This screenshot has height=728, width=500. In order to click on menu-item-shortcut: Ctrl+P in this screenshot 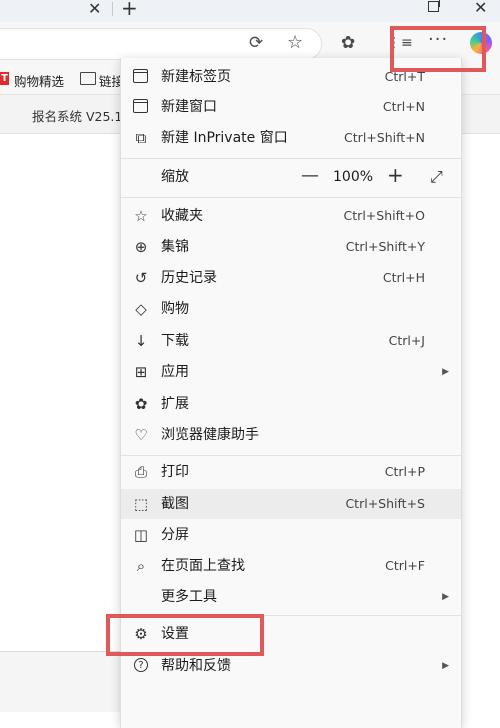, I will do `click(404, 471)`.